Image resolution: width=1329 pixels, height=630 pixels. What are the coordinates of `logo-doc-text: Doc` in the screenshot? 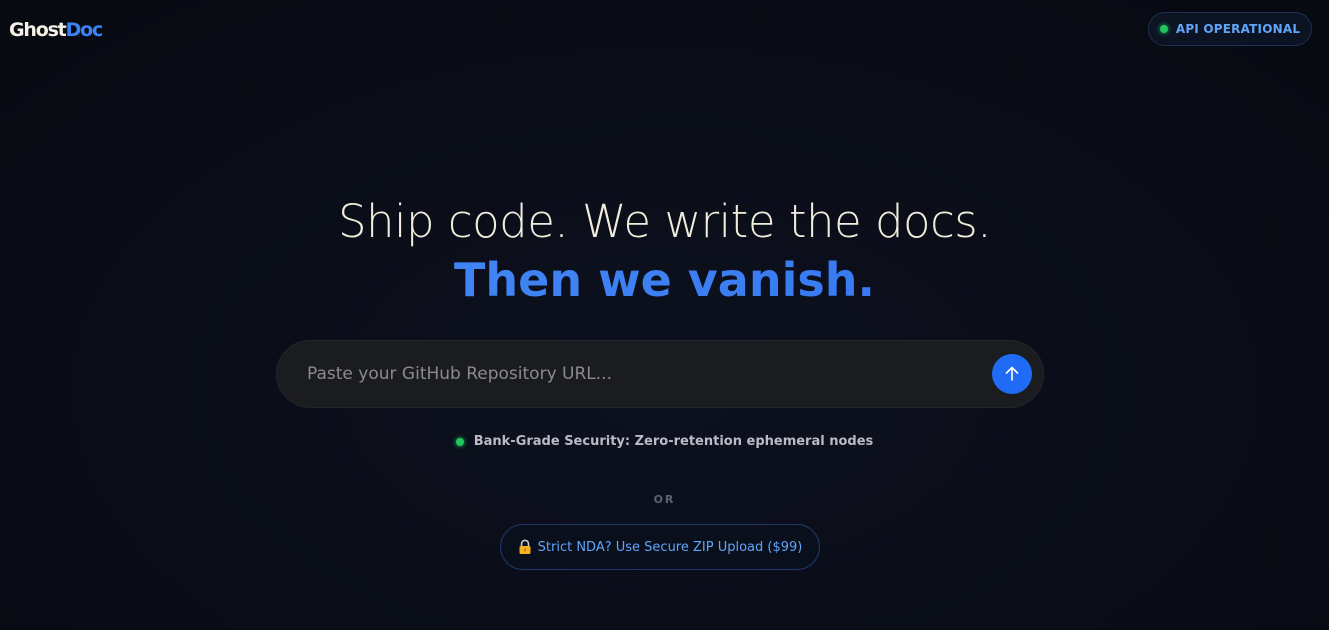 It's located at (84, 30).